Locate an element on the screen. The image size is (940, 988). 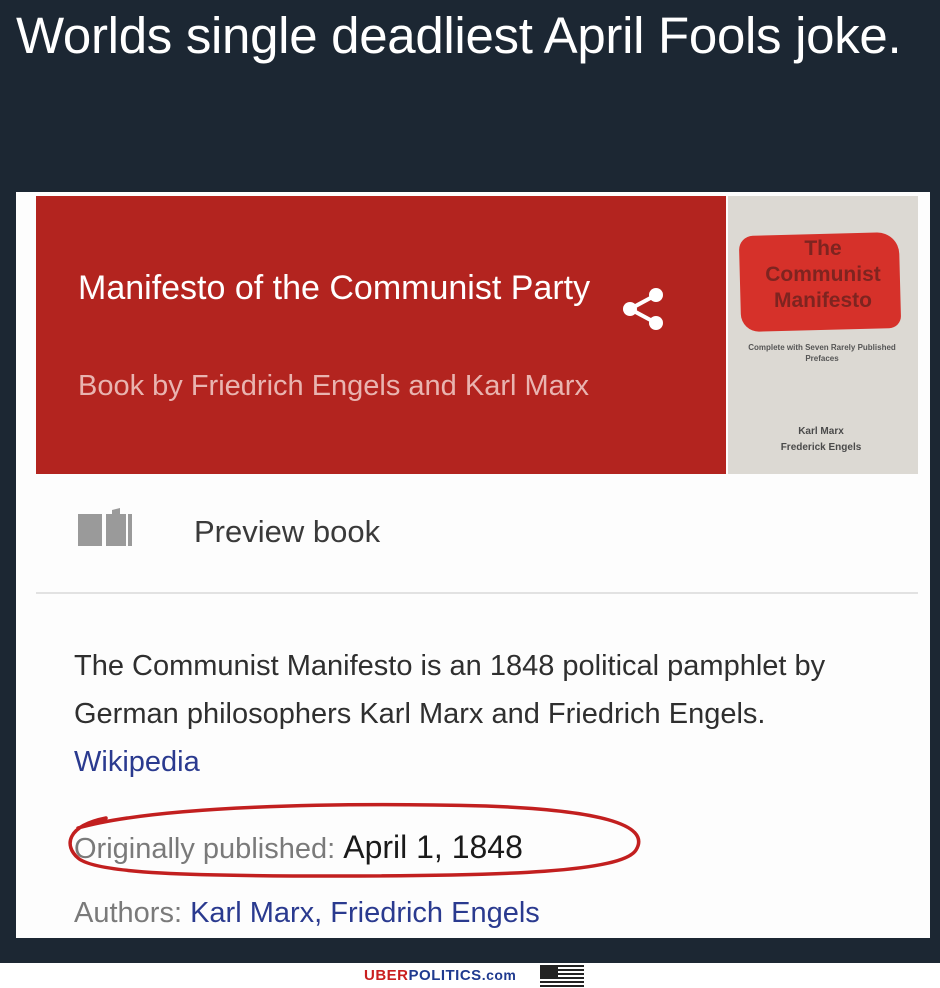
preview-book-label: Preview book is located at coordinates (287, 531).